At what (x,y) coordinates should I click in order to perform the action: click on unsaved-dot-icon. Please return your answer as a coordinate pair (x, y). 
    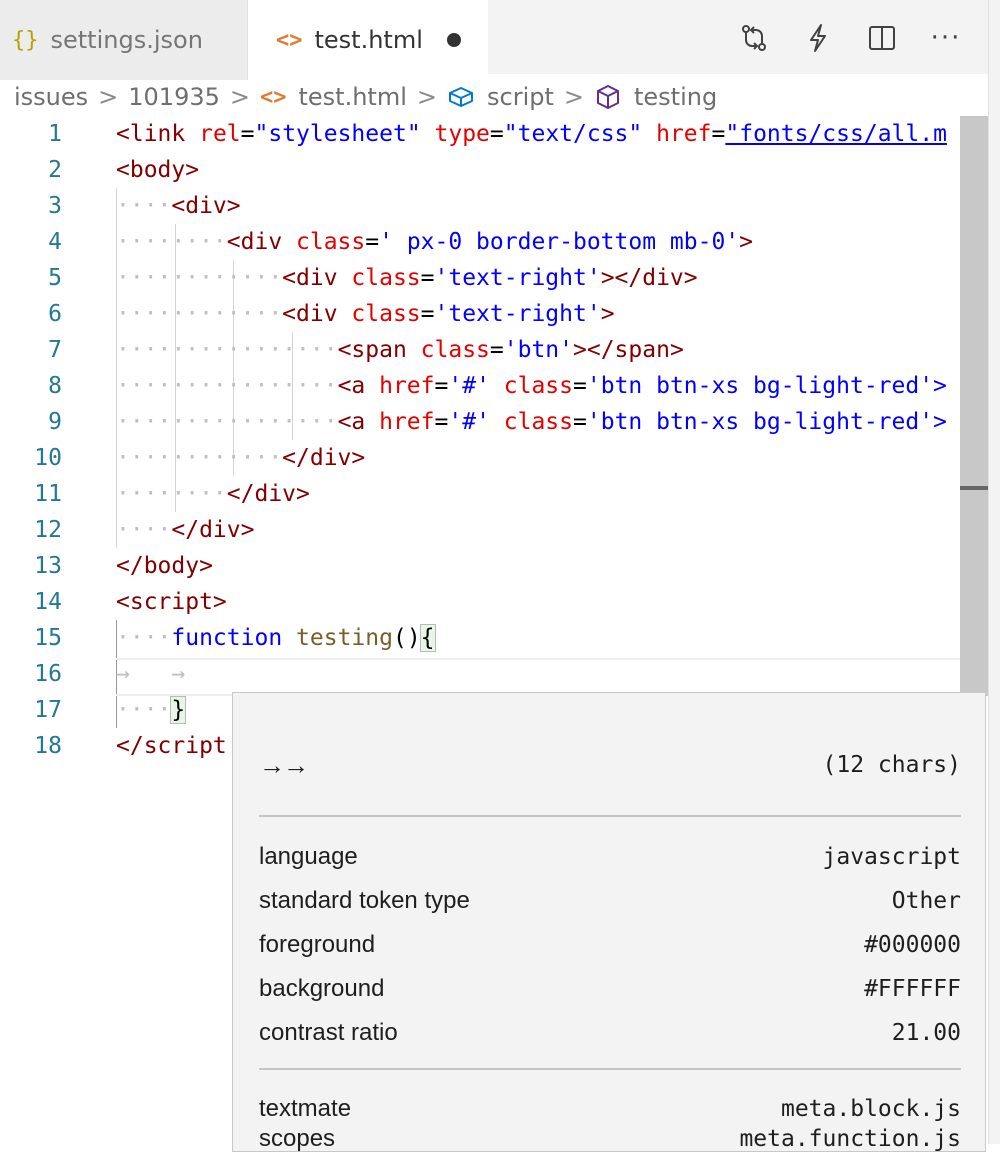
    Looking at the image, I should click on (454, 40).